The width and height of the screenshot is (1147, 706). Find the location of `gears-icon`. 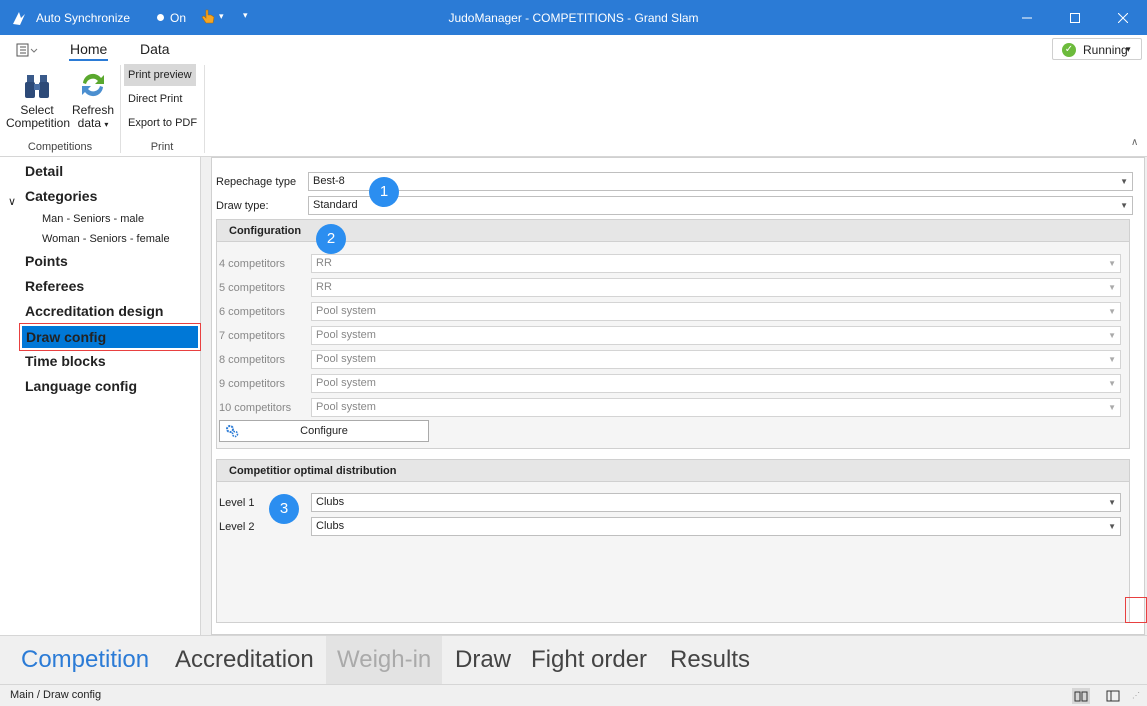

gears-icon is located at coordinates (232, 431).